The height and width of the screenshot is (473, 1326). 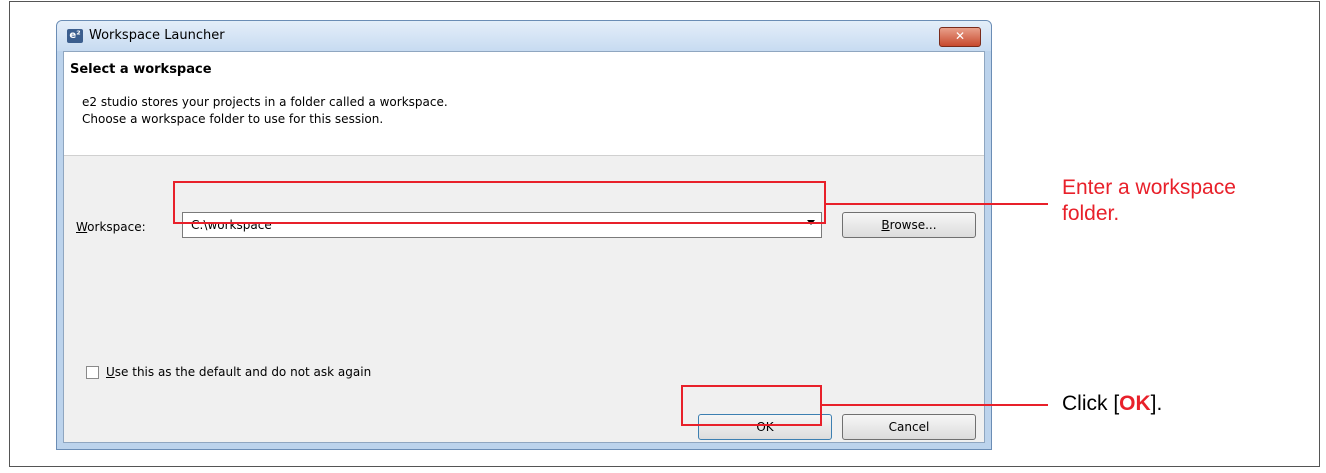 What do you see at coordinates (1091, 403) in the screenshot?
I see `ok-callout-prefix: Click [` at bounding box center [1091, 403].